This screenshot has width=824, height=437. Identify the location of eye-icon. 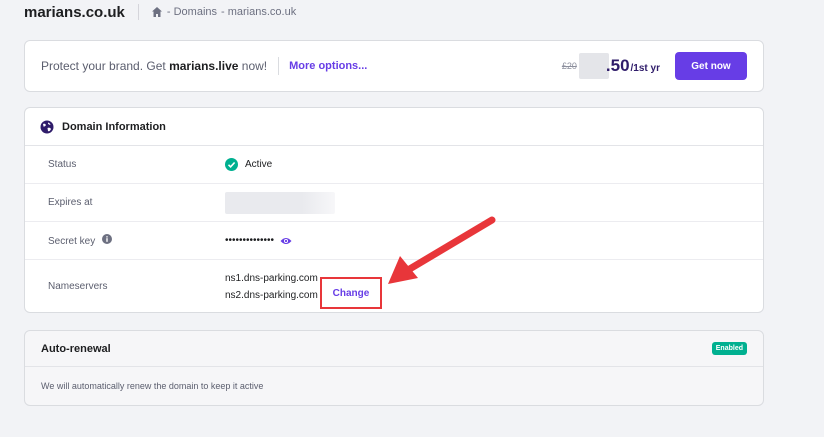
(286, 241).